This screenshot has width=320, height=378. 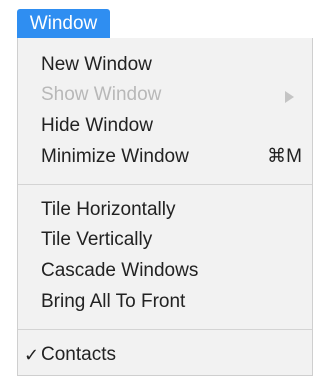 I want to click on checkmark-icon: ✓, so click(x=32, y=355).